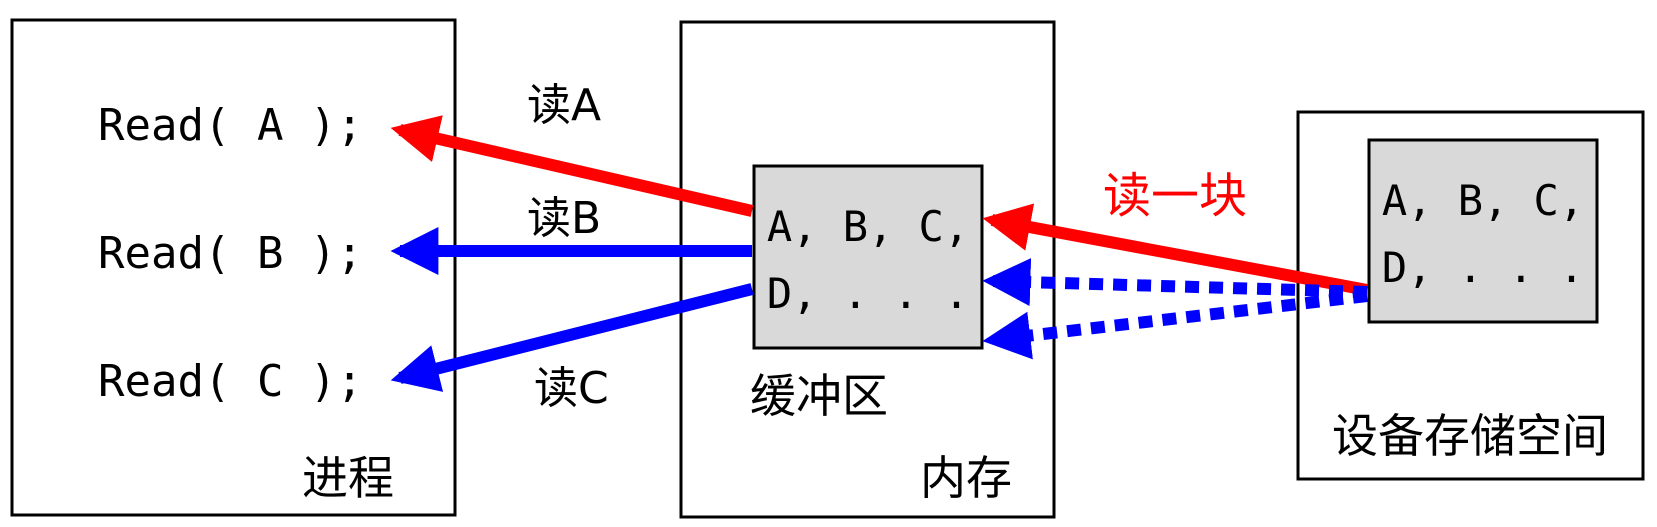 The image size is (1657, 527). What do you see at coordinates (1175, 196) in the screenshot?
I see `label-read-block: 读一块` at bounding box center [1175, 196].